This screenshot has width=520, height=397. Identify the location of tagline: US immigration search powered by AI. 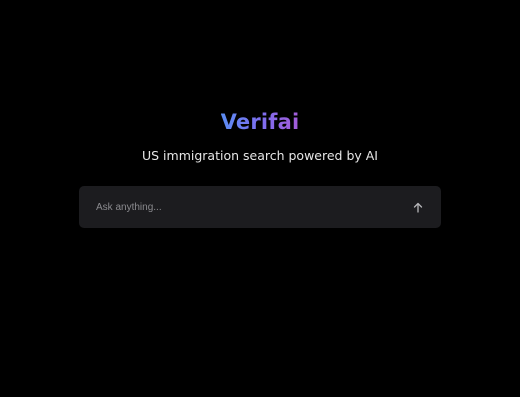
(259, 155).